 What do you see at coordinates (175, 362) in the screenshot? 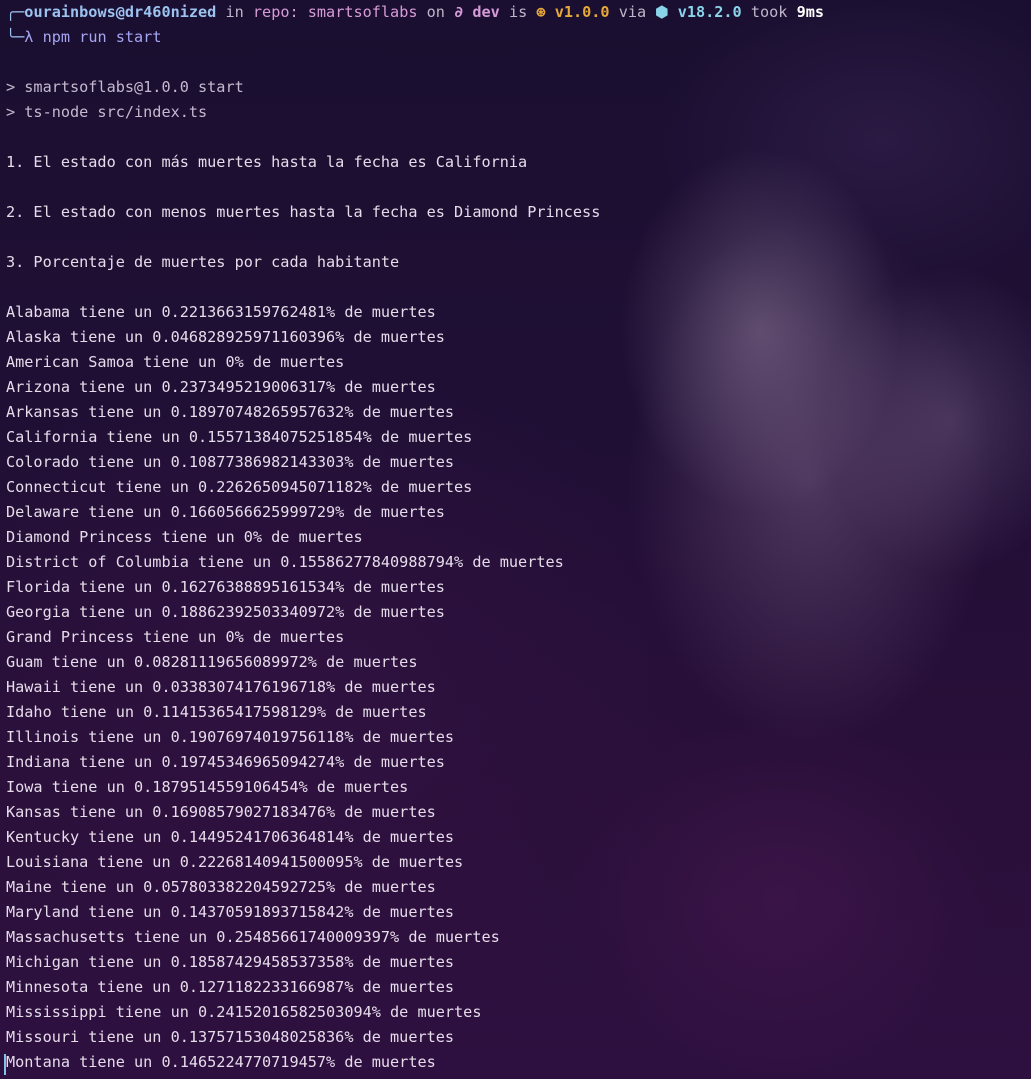
I see `output-line: American Samoa tiene un 0% de muertes` at bounding box center [175, 362].